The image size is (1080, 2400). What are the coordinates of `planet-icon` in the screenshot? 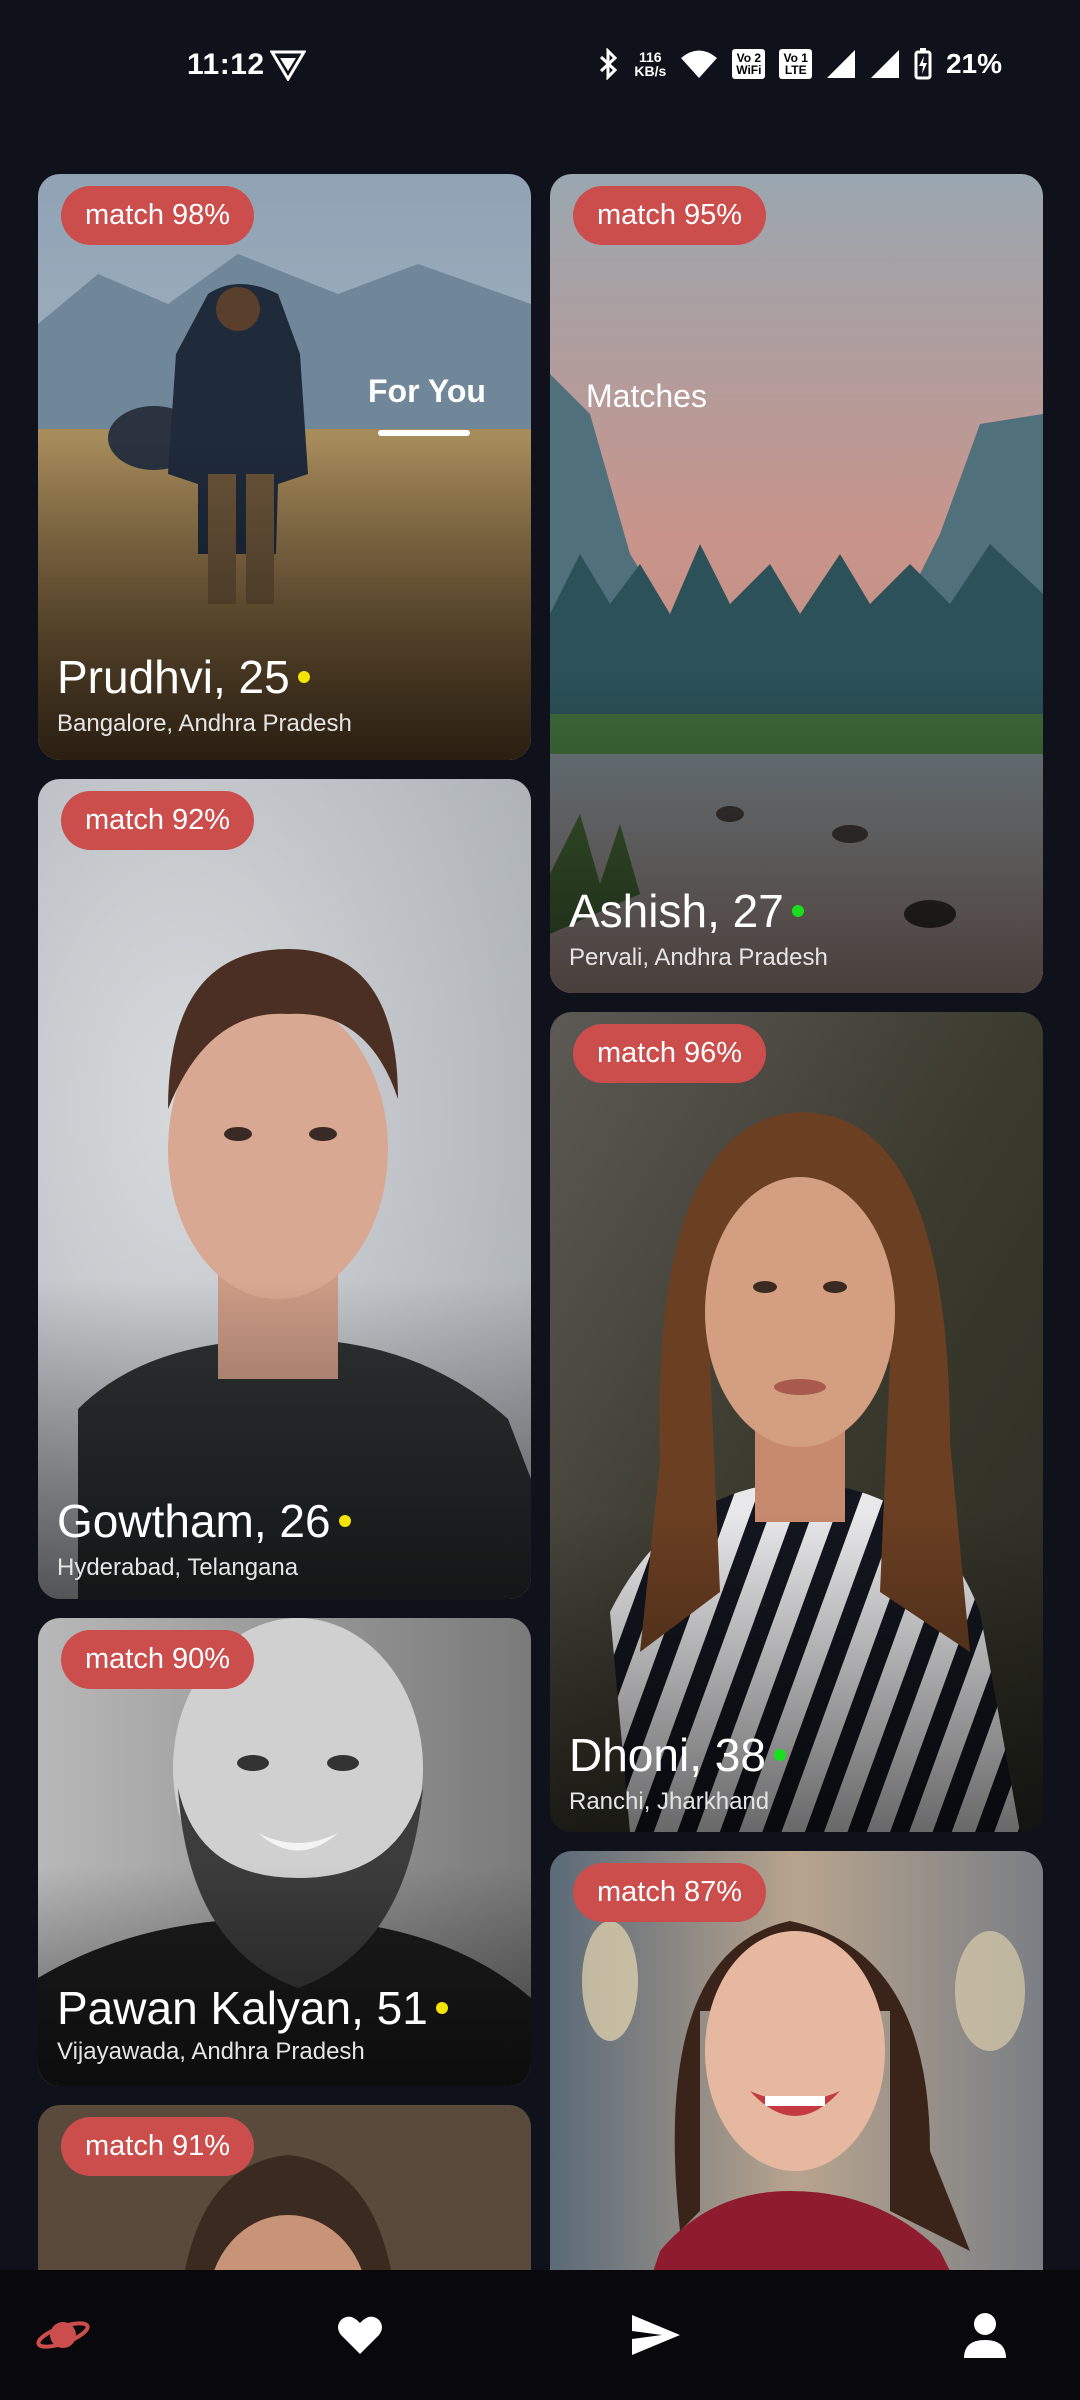 It's located at (63, 2335).